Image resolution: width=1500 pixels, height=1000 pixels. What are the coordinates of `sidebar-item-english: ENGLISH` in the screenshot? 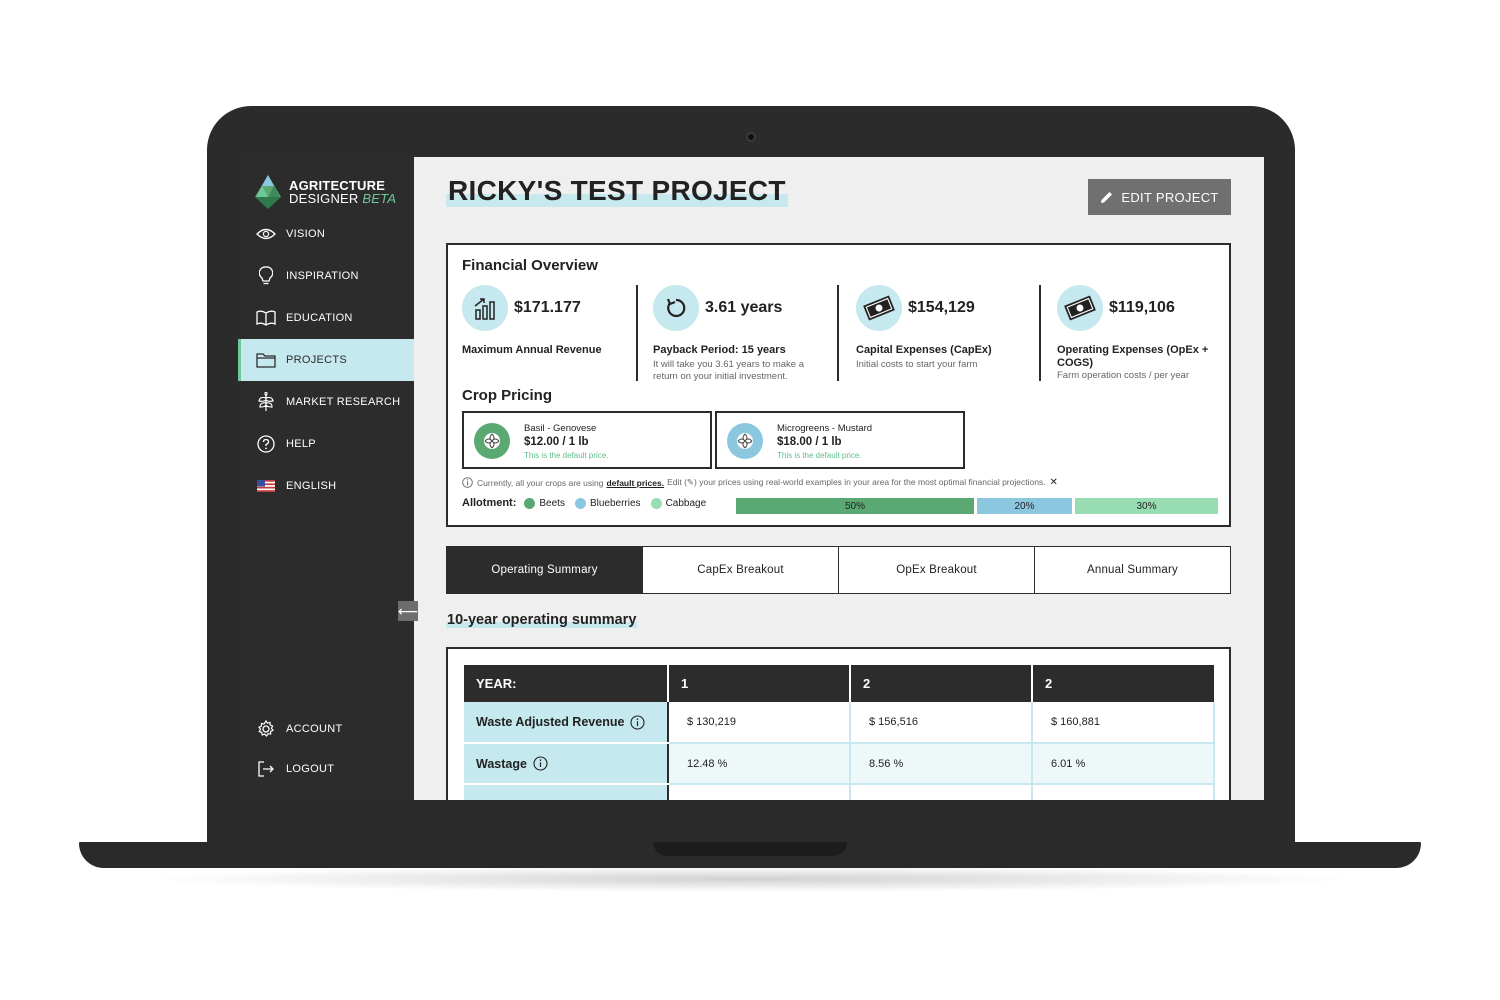 It's located at (326, 486).